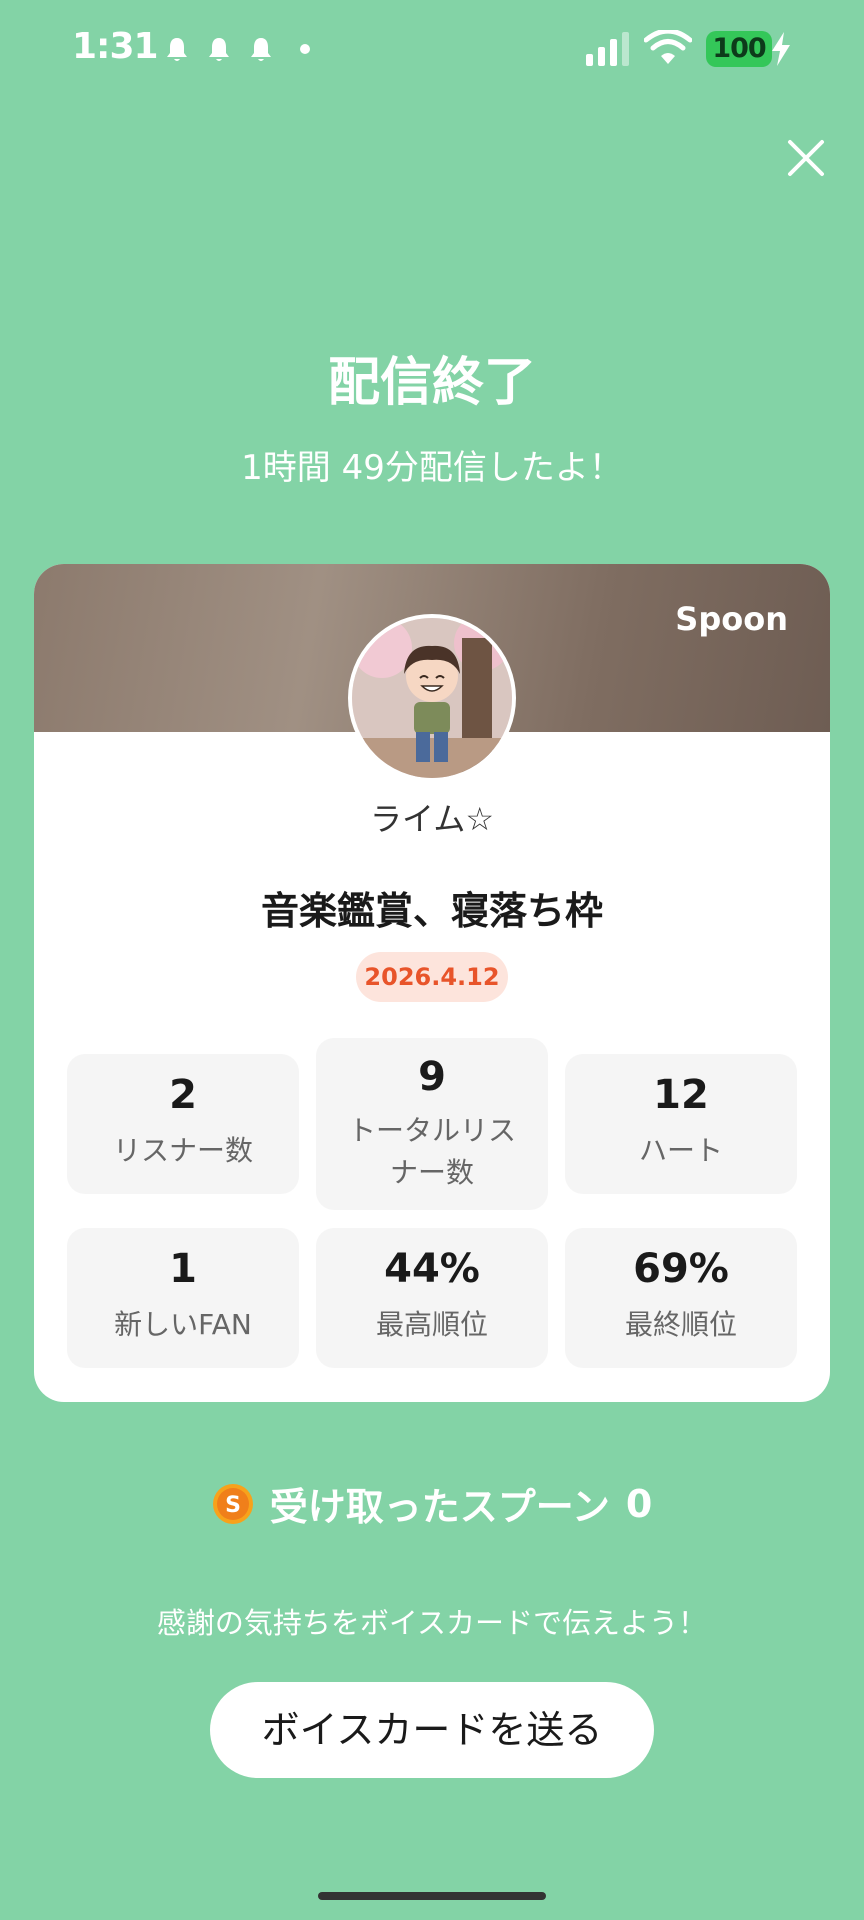 Image resolution: width=864 pixels, height=1920 pixels. What do you see at coordinates (432, 1269) in the screenshot?
I see `stat-value: 44%` at bounding box center [432, 1269].